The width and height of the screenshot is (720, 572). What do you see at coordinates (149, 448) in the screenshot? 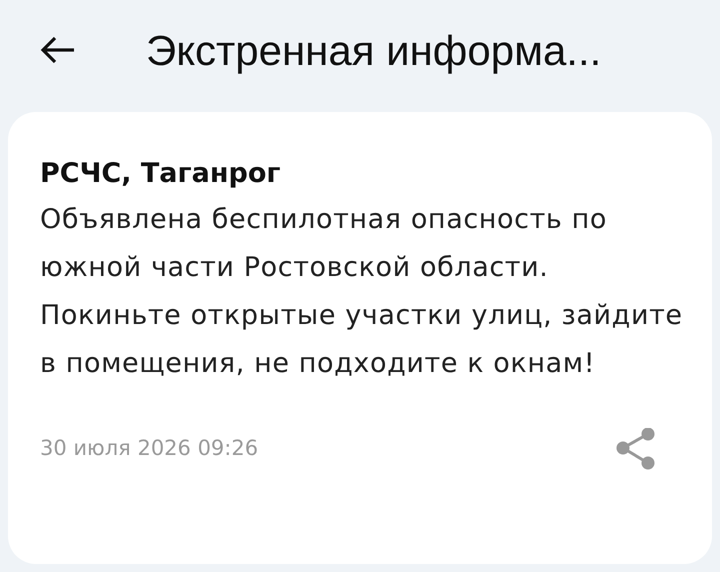
I see `message-date: 30 июля 2026 09:26` at bounding box center [149, 448].